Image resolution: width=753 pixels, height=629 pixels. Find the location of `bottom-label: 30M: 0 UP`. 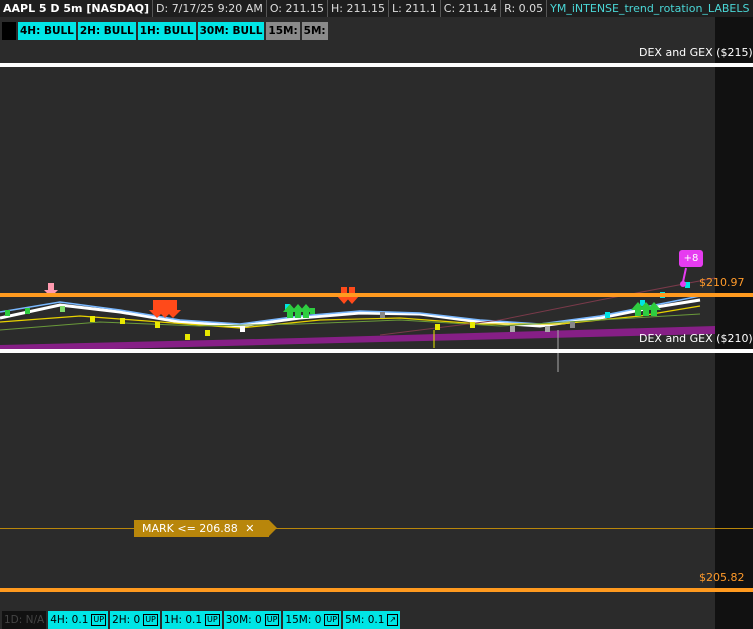

bottom-label: 30M: 0 UP is located at coordinates (252, 620).